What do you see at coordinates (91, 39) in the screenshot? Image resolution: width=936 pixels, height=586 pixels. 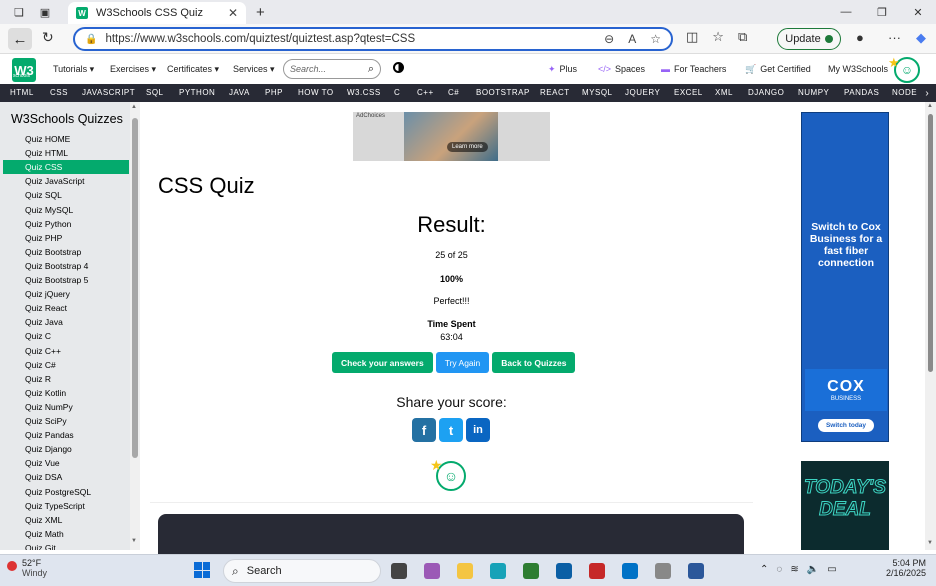 I see `lock-icon: 🔒` at bounding box center [91, 39].